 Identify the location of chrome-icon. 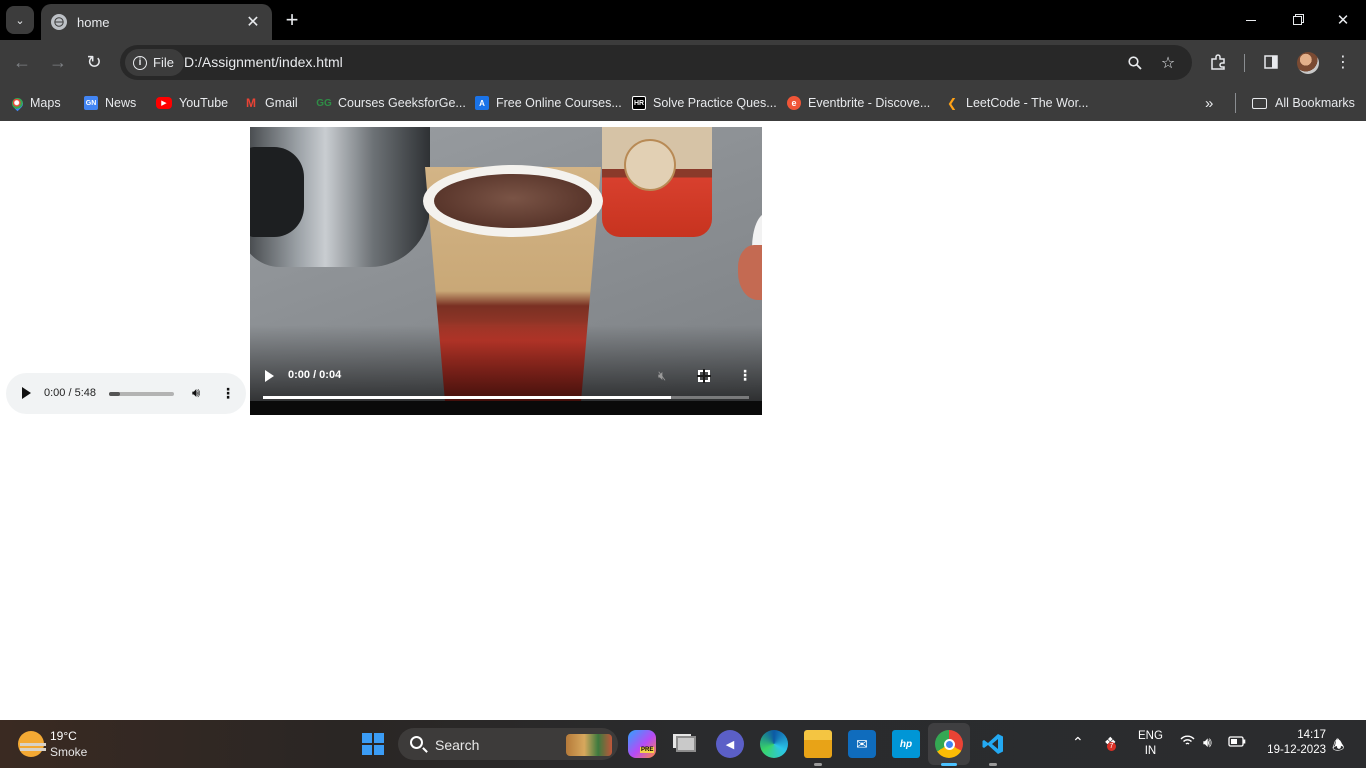
(949, 744).